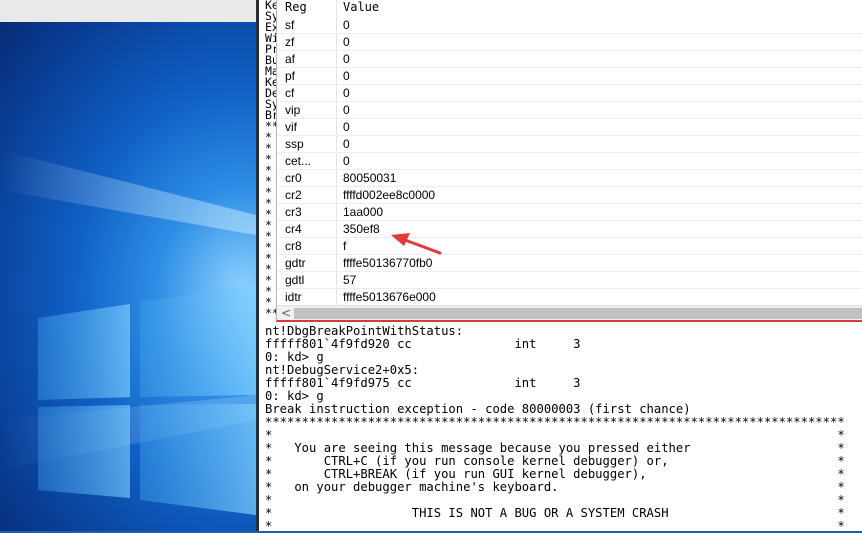 Image resolution: width=862 pixels, height=533 pixels. Describe the element at coordinates (569, 263) in the screenshot. I see `register-row: gdtr ffffe50136770fb0` at that location.